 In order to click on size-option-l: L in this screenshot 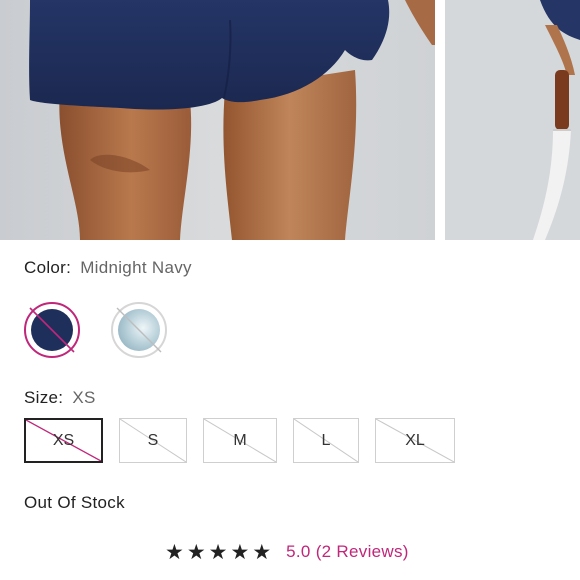, I will do `click(326, 440)`.